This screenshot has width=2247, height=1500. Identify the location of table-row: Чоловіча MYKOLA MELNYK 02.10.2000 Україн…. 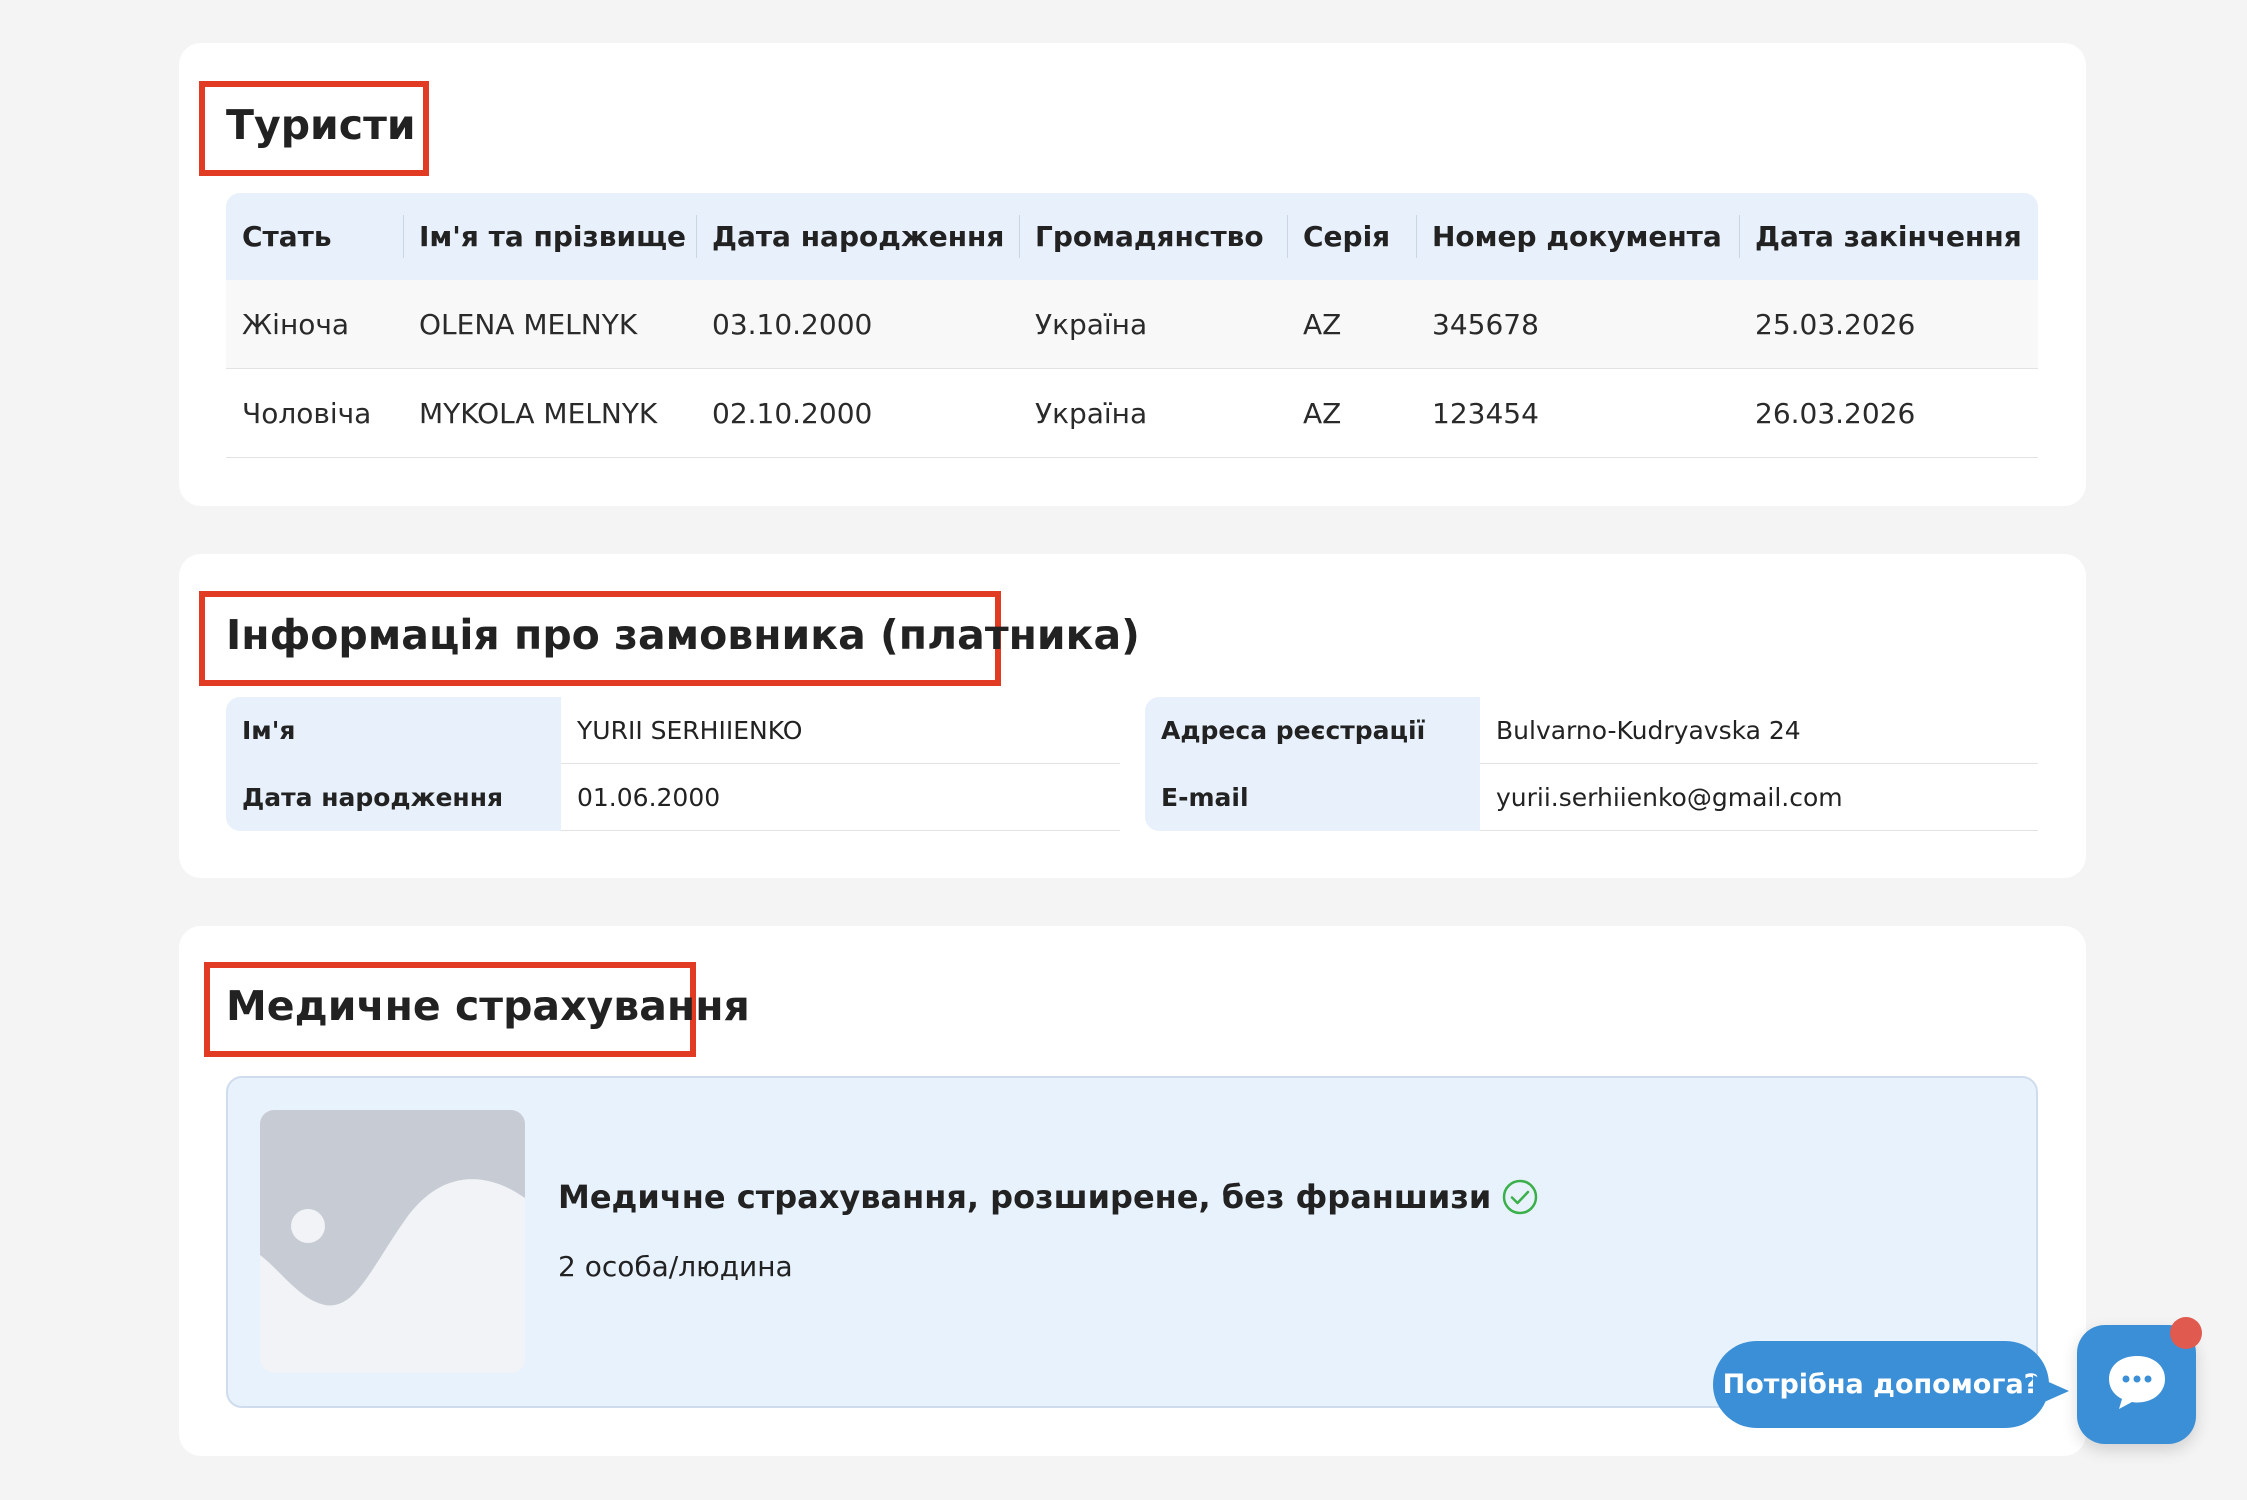
(1132, 413).